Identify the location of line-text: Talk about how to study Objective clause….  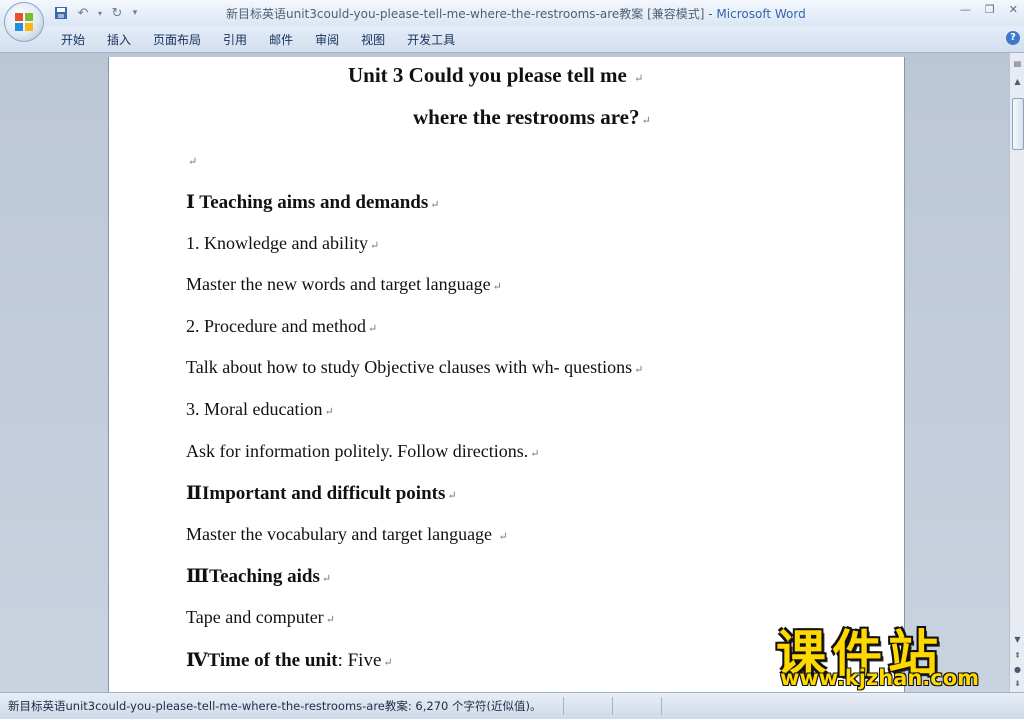
(409, 367).